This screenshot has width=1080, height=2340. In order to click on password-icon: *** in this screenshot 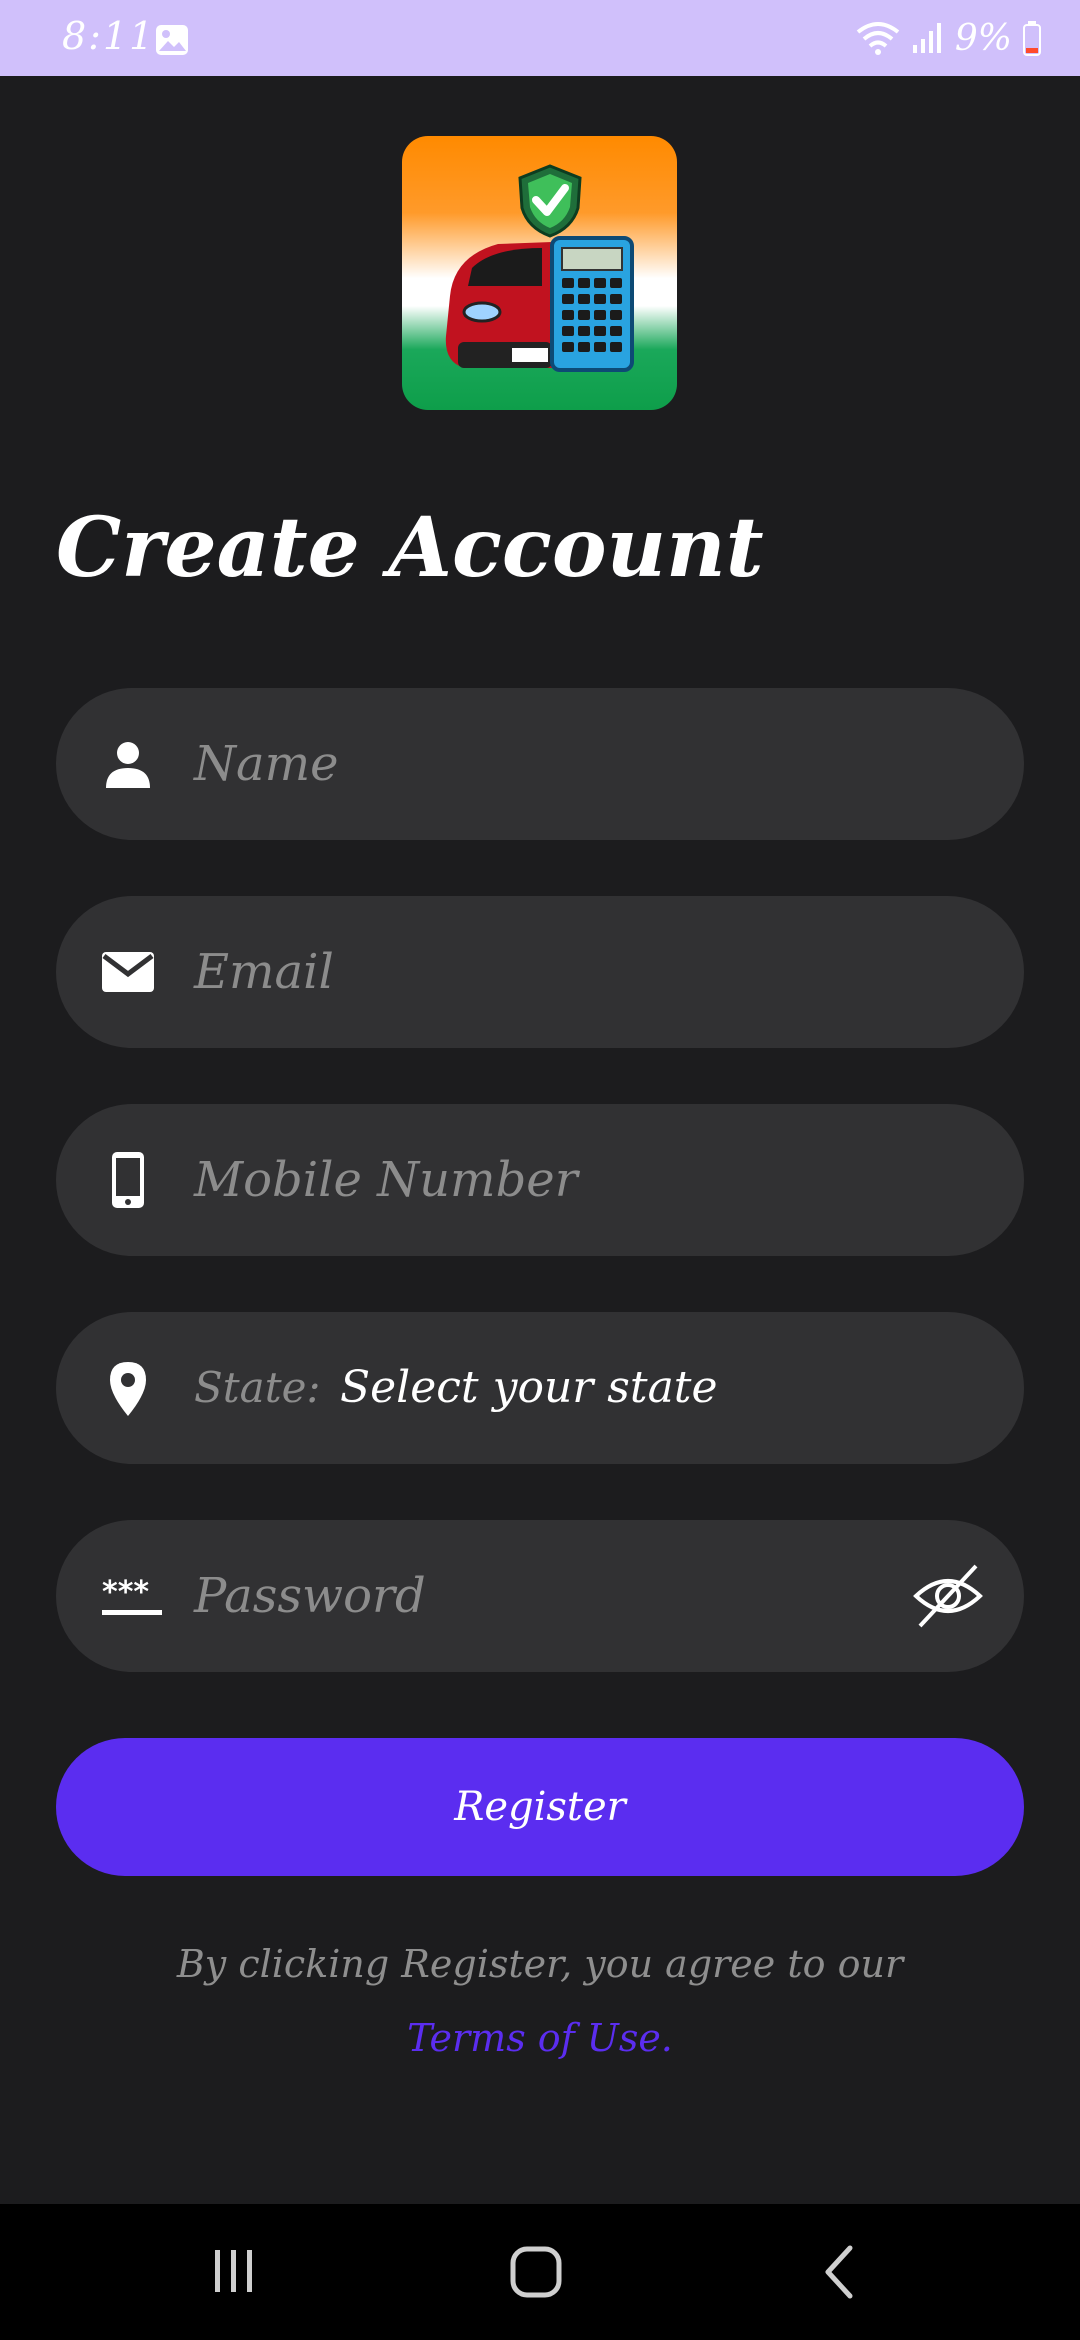, I will do `click(132, 1595)`.